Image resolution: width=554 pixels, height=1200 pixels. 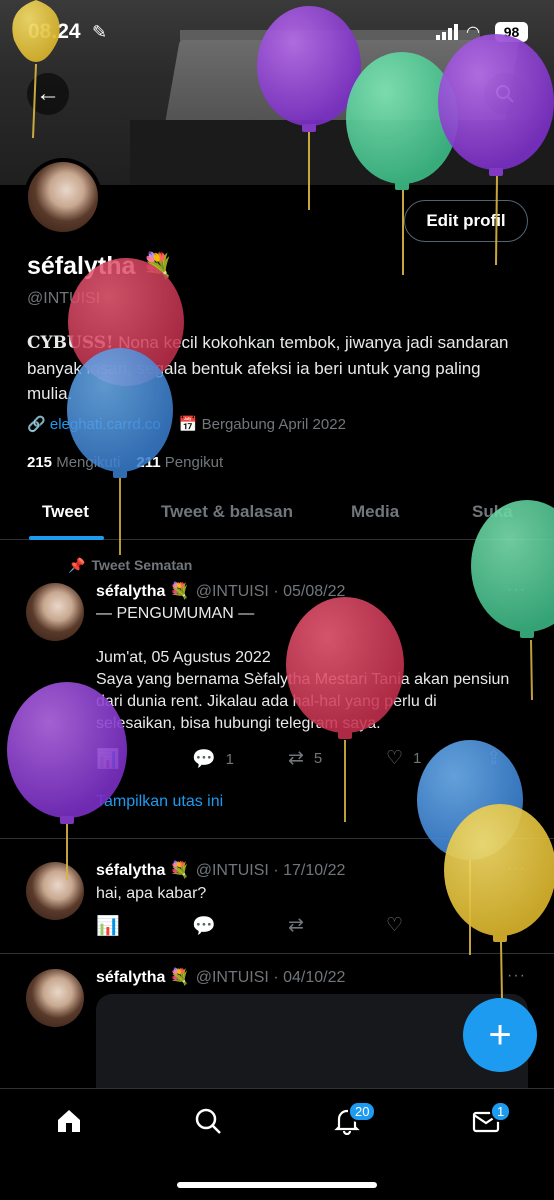 What do you see at coordinates (159, 802) in the screenshot?
I see `show-thread-link: Tampilkan utas ini` at bounding box center [159, 802].